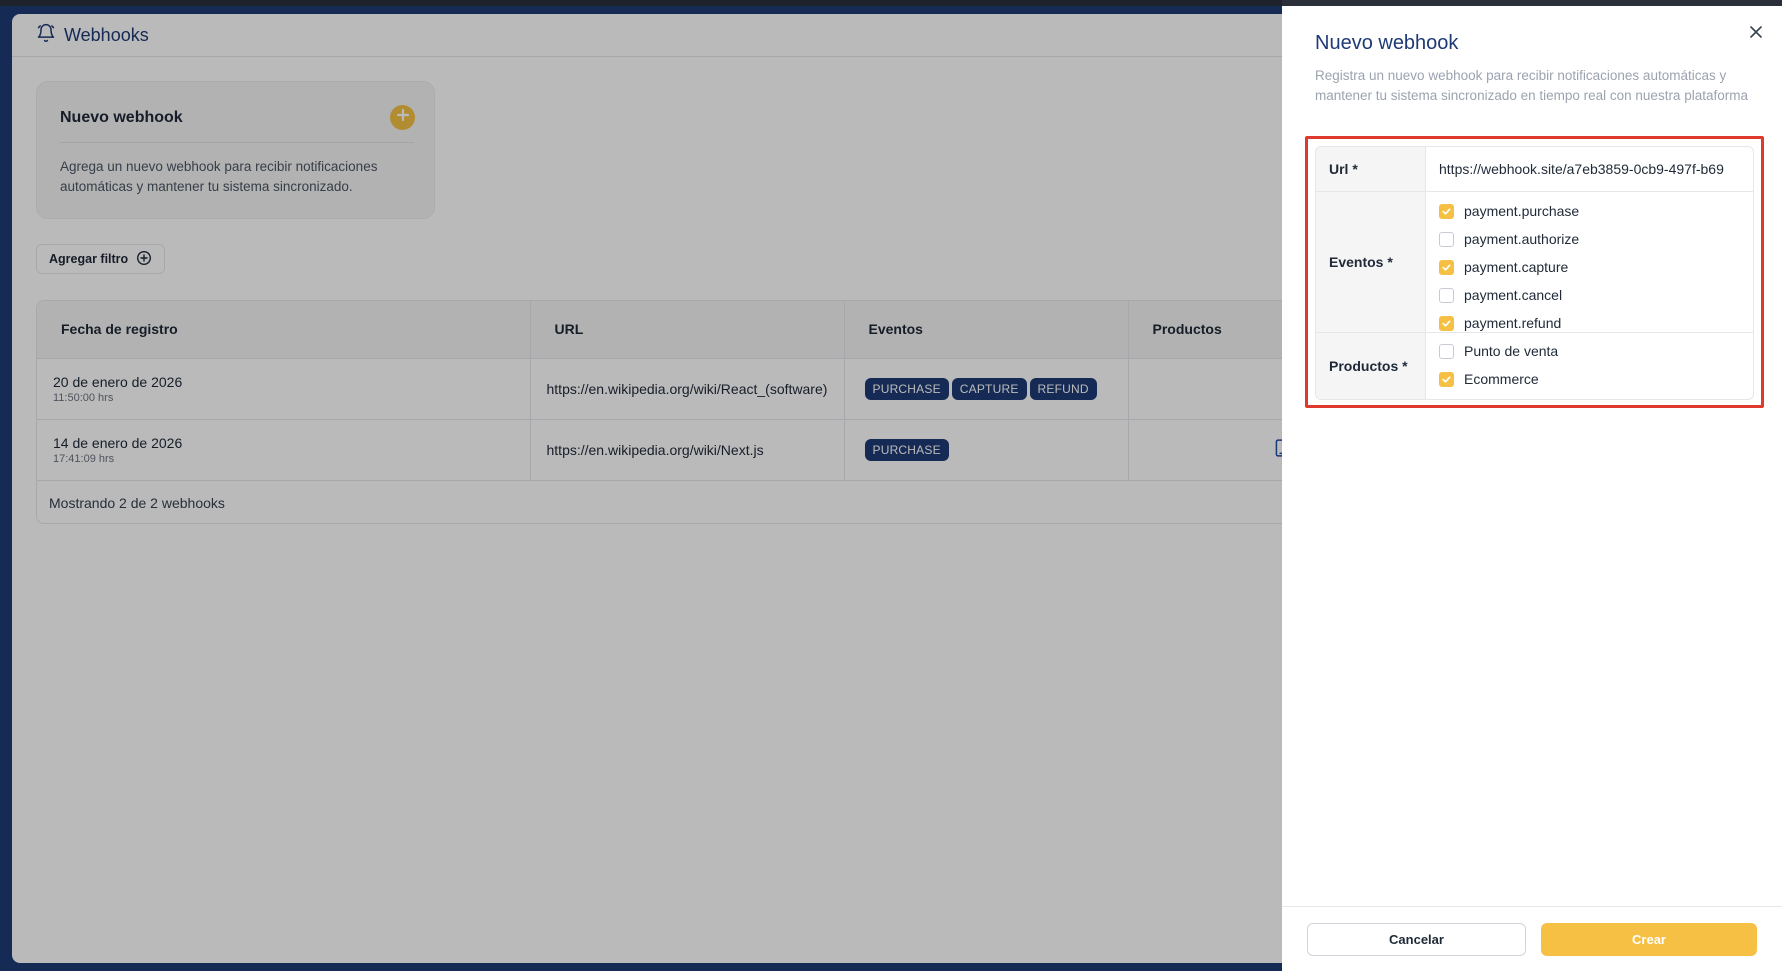 The image size is (1782, 971). Describe the element at coordinates (1513, 295) in the screenshot. I see `event-checkbox-label: payment.cancel` at that location.